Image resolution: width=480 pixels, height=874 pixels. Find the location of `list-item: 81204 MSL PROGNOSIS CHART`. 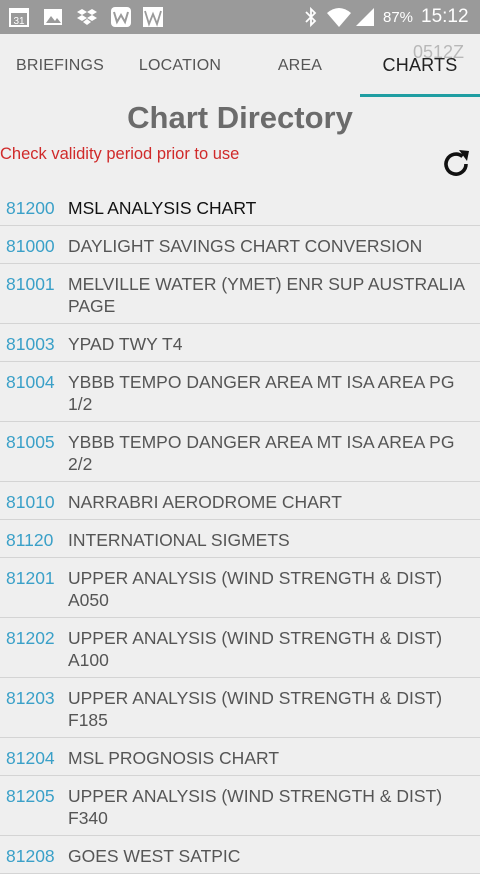

list-item: 81204 MSL PROGNOSIS CHART is located at coordinates (240, 757).